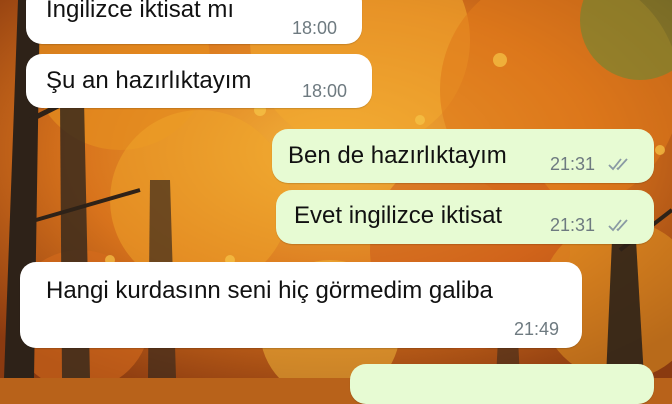 The height and width of the screenshot is (404, 672). I want to click on message-outgoing: Ben de hazırlıktayım 21:31, so click(463, 156).